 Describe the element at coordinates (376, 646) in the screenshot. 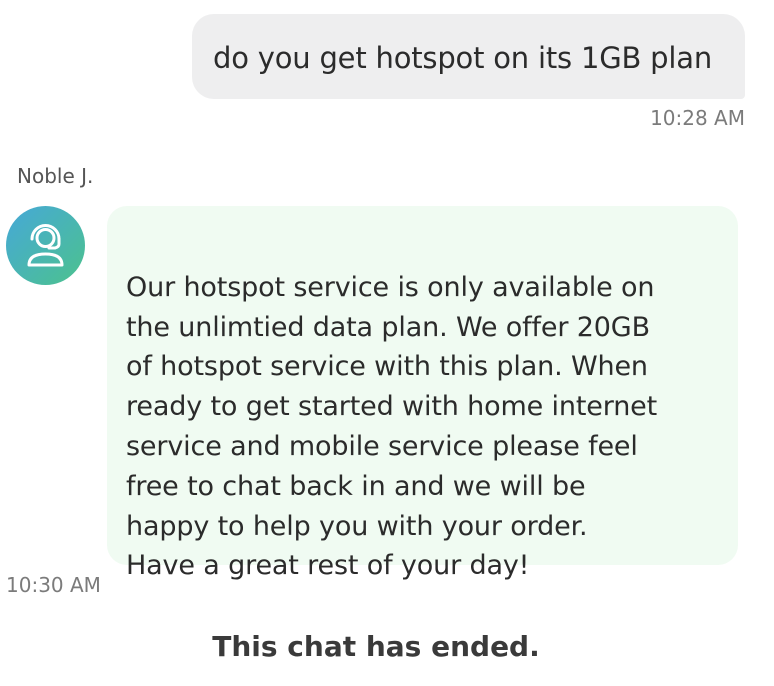

I see `chat-ended-notice: This chat has ended.` at that location.